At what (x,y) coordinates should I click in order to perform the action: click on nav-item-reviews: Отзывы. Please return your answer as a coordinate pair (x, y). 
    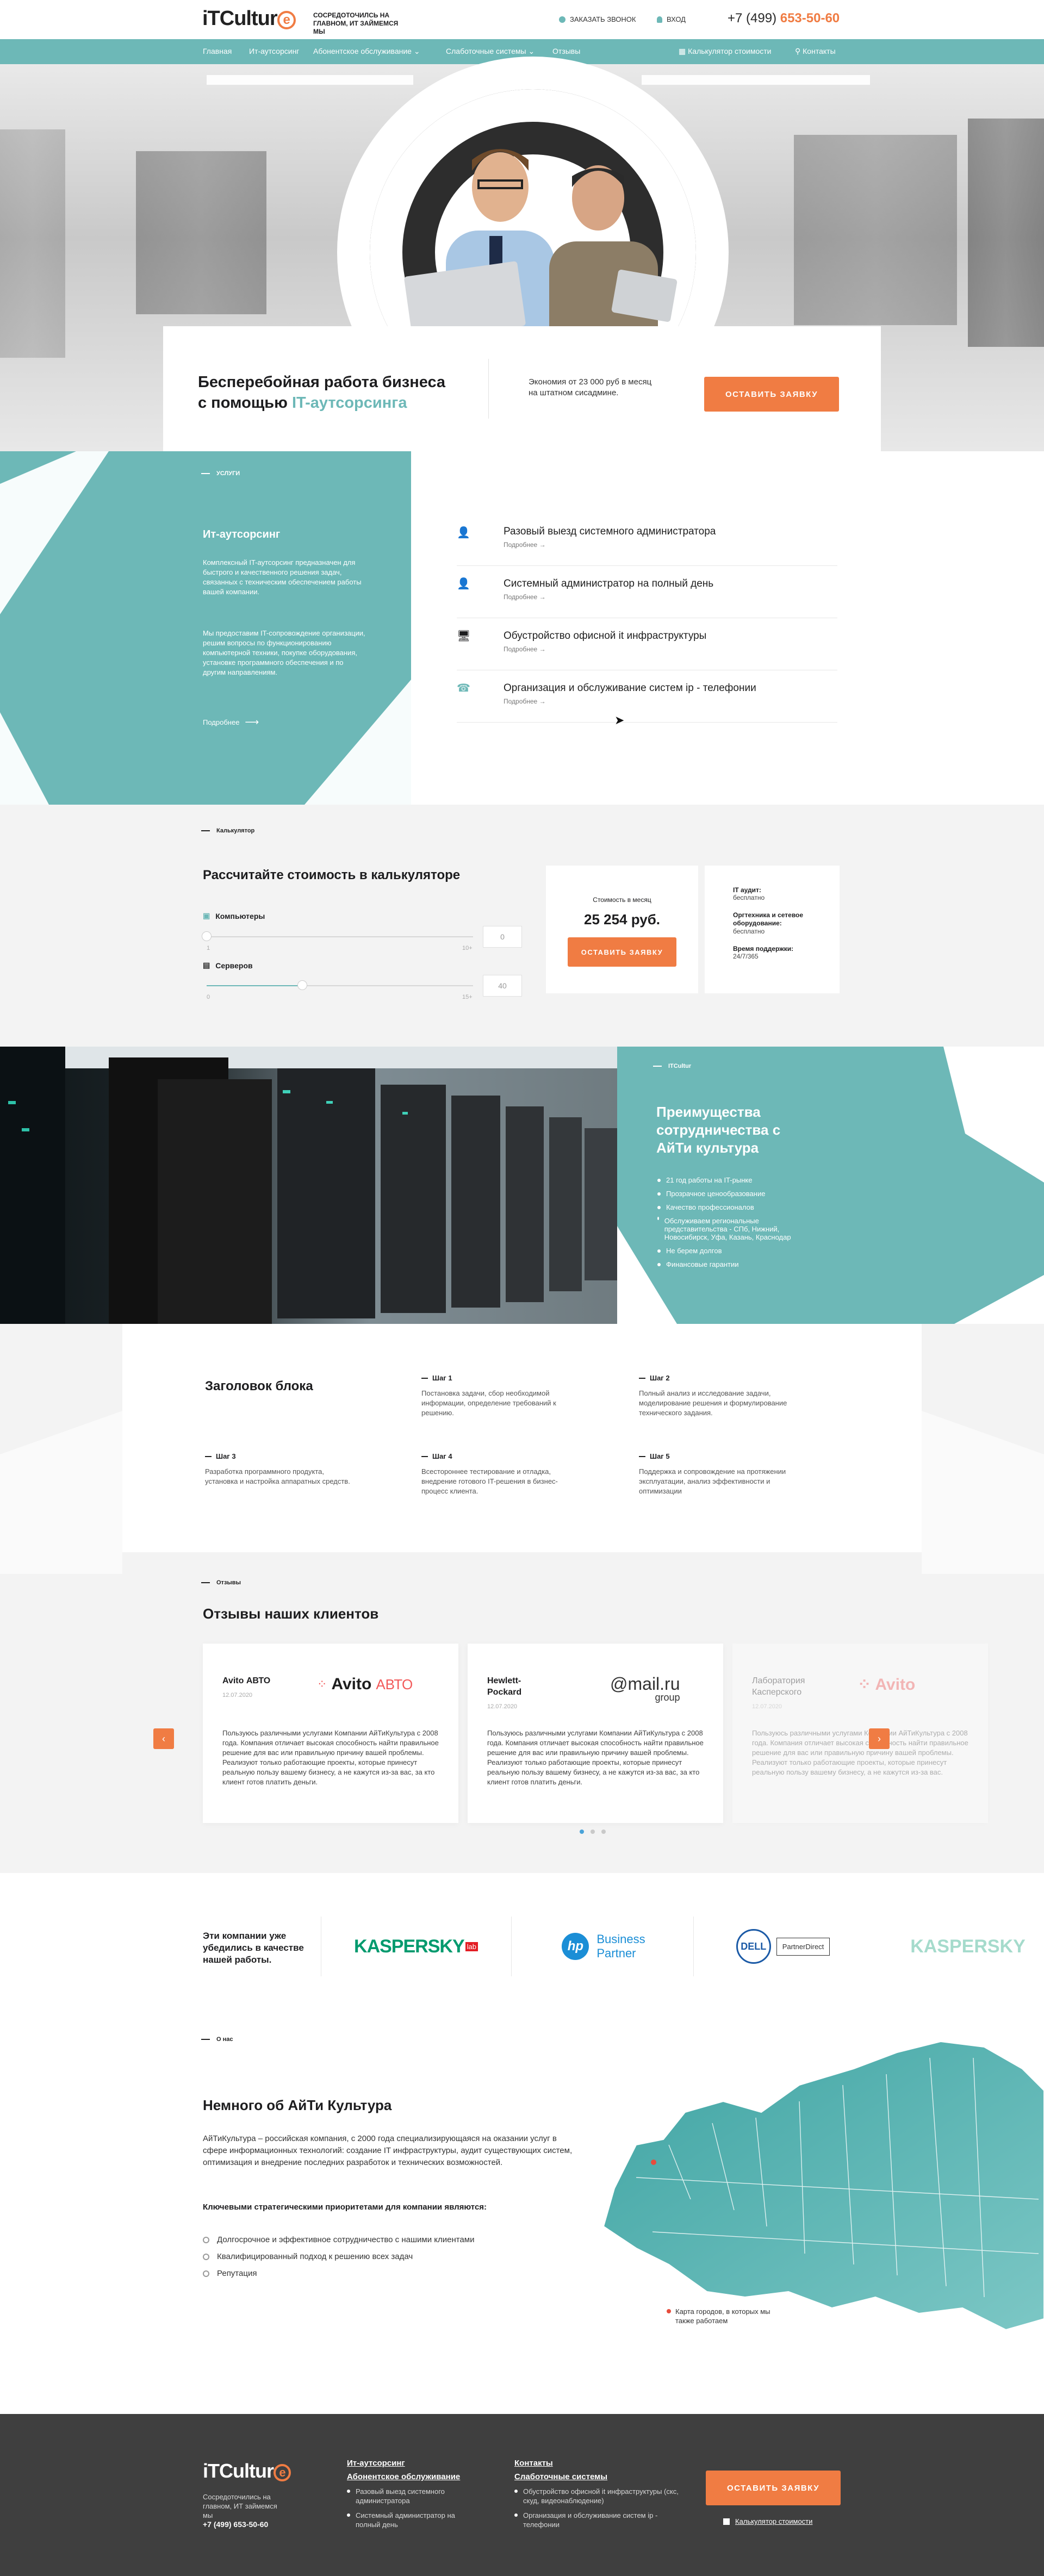
    Looking at the image, I should click on (566, 51).